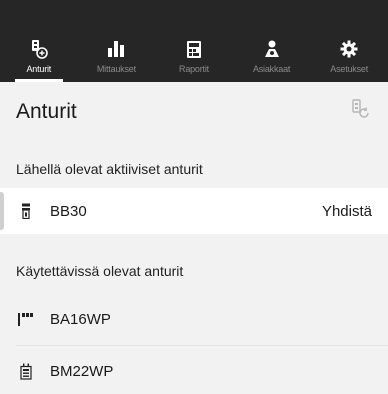 The height and width of the screenshot is (394, 388). I want to click on sensor-name: BM22WP, so click(82, 371).